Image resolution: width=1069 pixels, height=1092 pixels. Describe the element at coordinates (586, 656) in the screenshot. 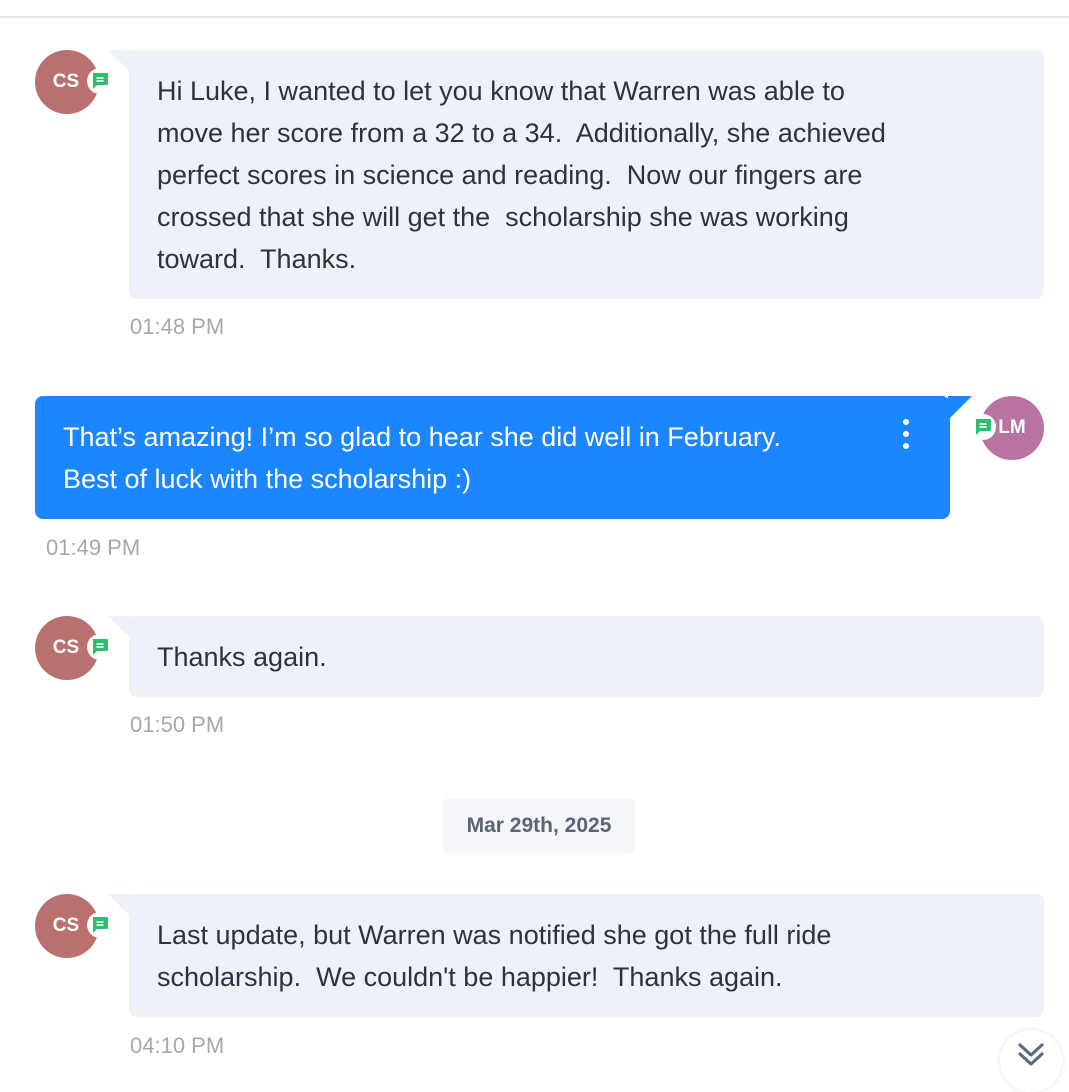

I see `message-bubble: Thanks again.` at that location.